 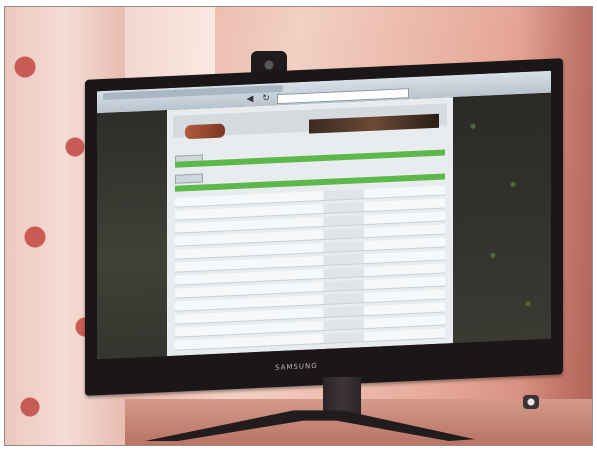 I want to click on forum-buttons, so click(x=205, y=165).